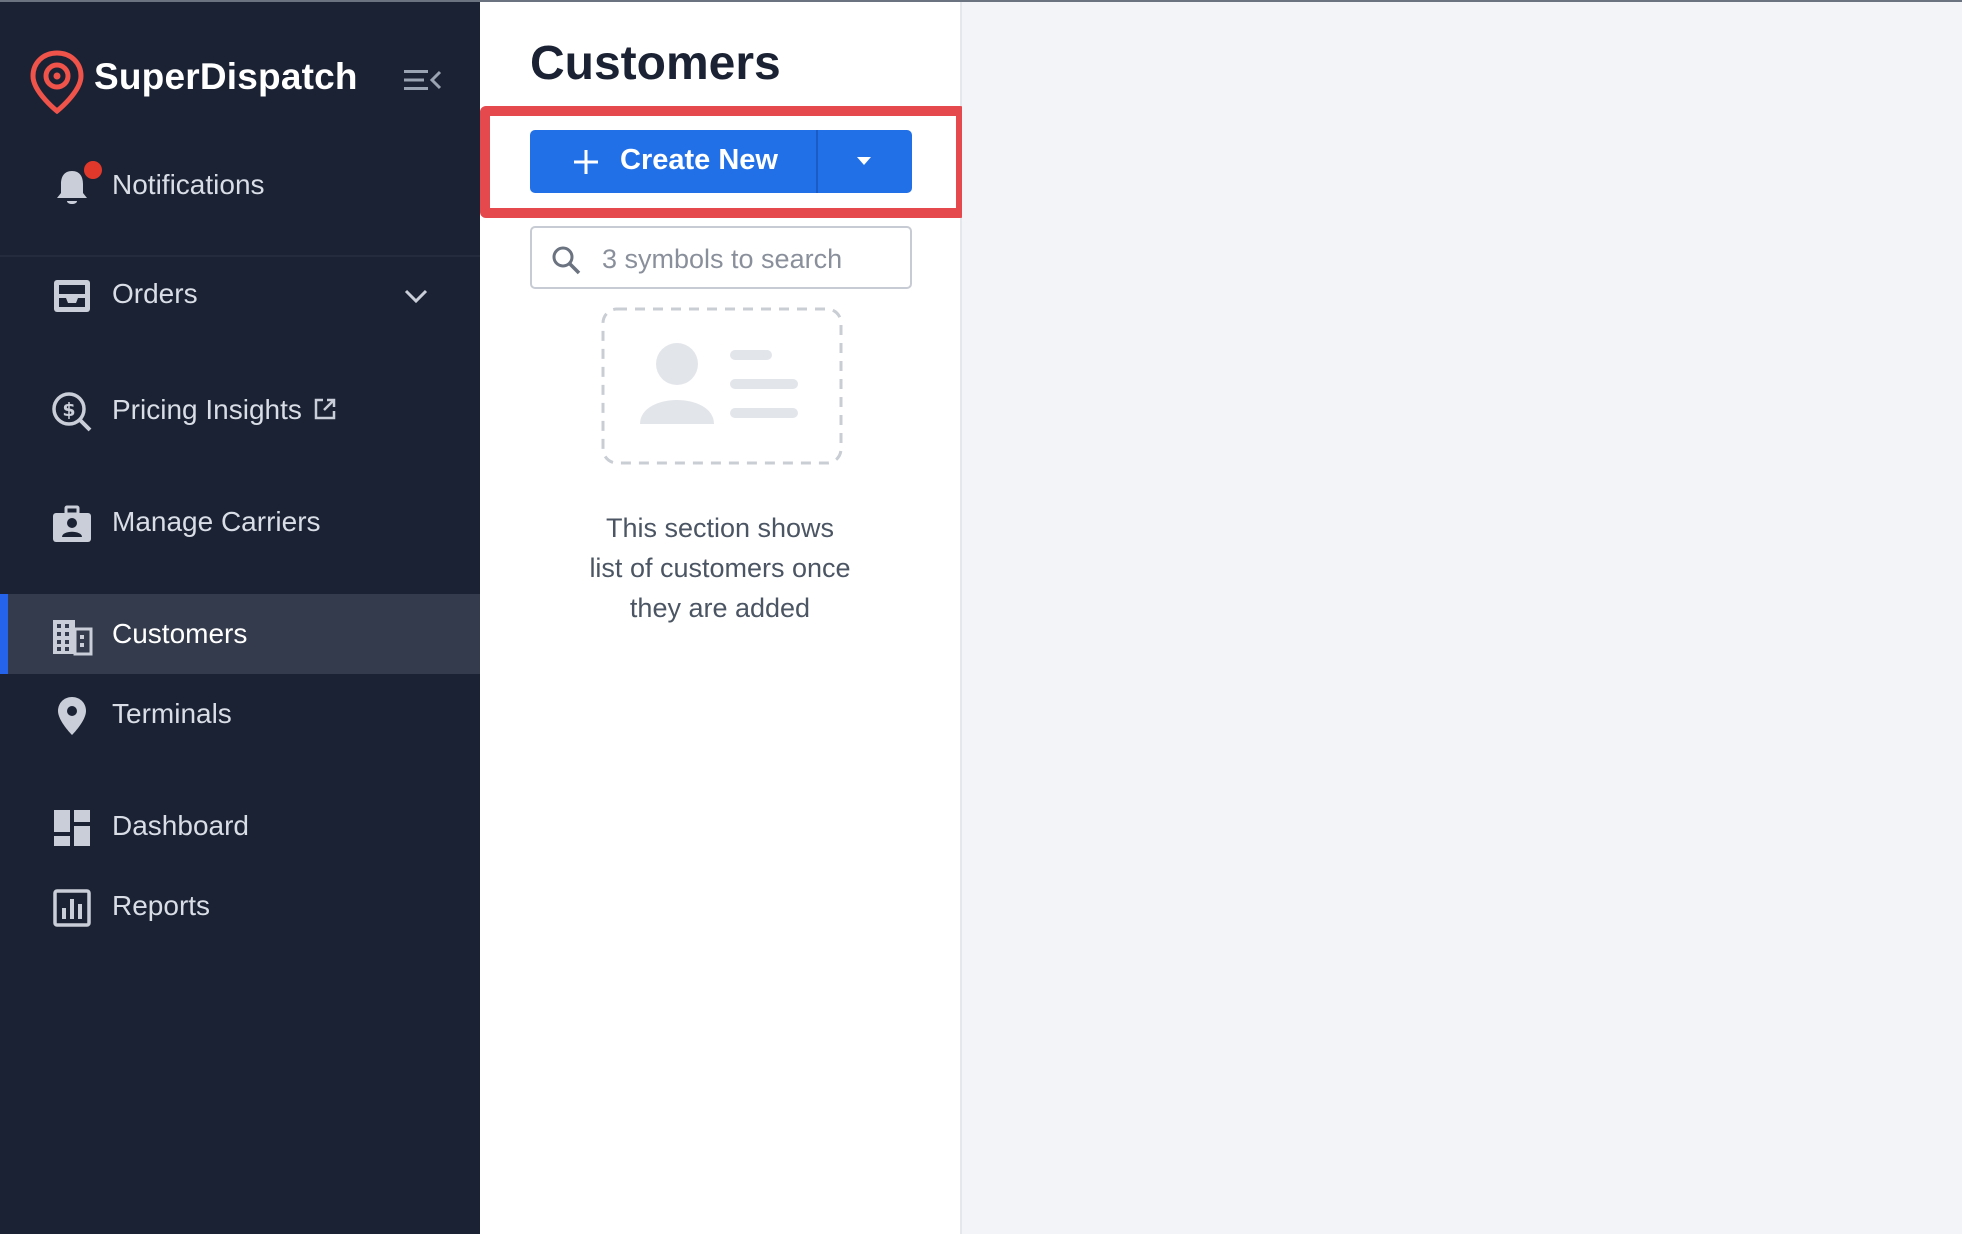 Image resolution: width=1962 pixels, height=1234 pixels. I want to click on pricing-search-icon: $, so click(72, 412).